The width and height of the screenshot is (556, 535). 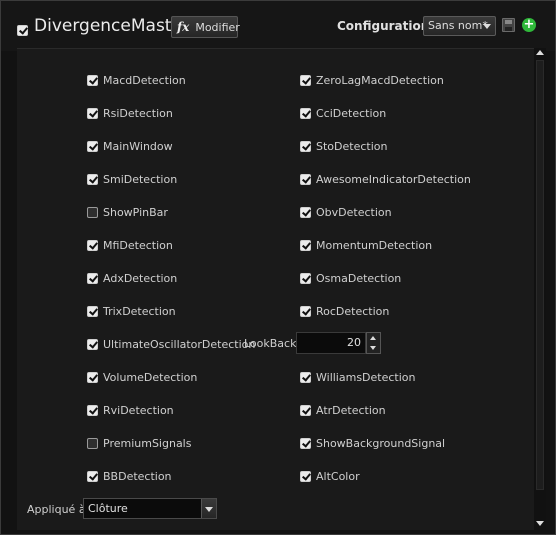 What do you see at coordinates (144, 80) in the screenshot?
I see `option-label: MacdDetection` at bounding box center [144, 80].